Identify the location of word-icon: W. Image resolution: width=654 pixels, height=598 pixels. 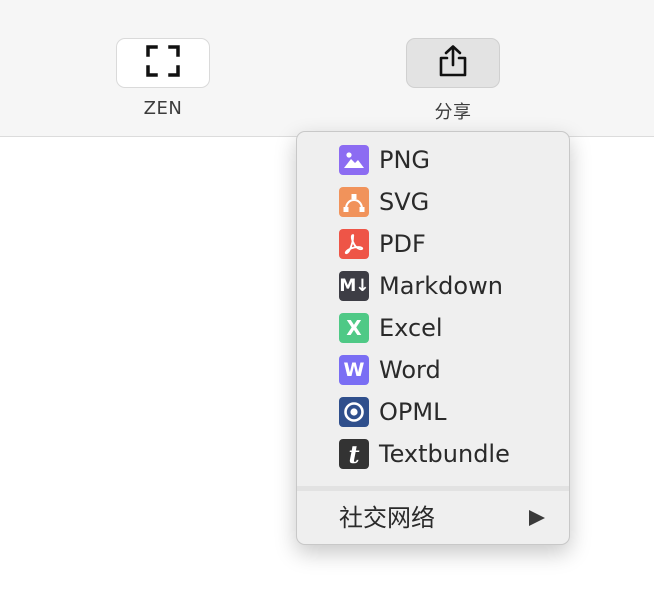
(354, 370).